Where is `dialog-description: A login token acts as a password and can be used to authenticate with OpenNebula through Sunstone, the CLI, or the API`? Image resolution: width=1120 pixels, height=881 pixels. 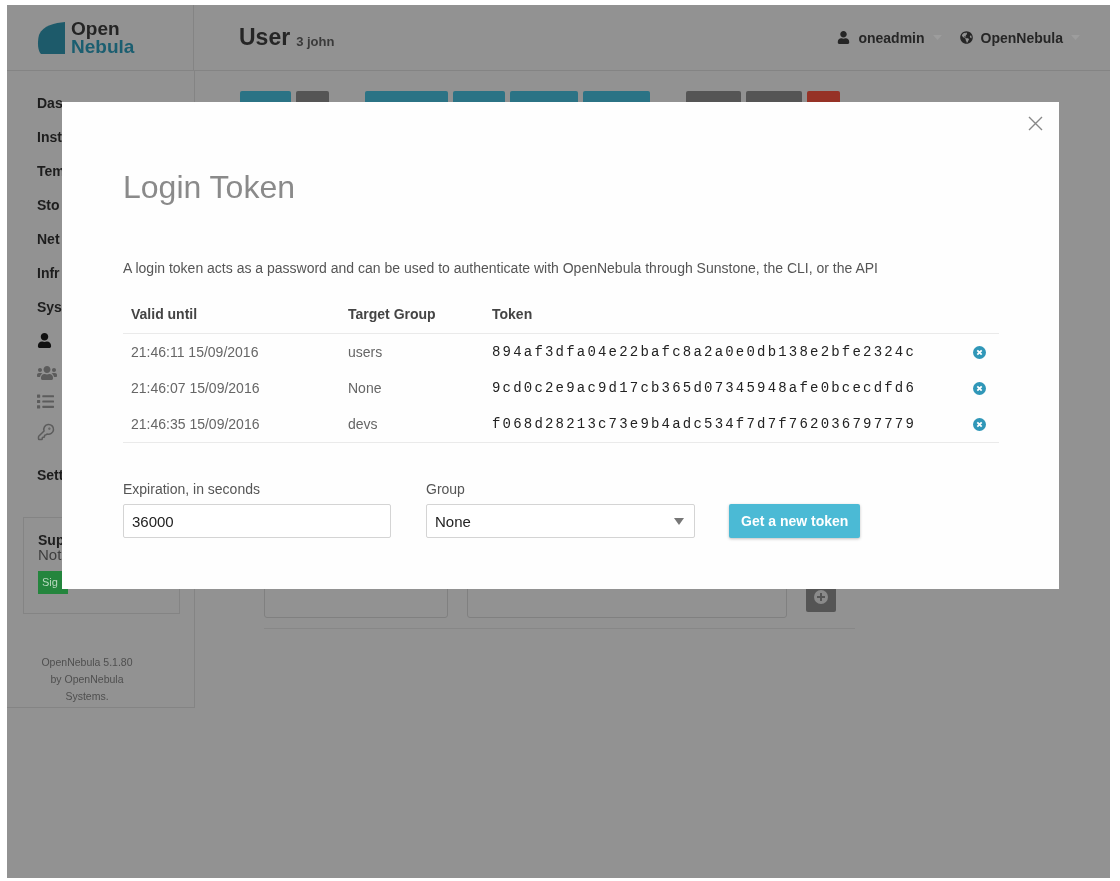 dialog-description: A login token acts as a password and can be used to authenticate with OpenNebula through Sunstone, the CLI, or the API is located at coordinates (501, 268).